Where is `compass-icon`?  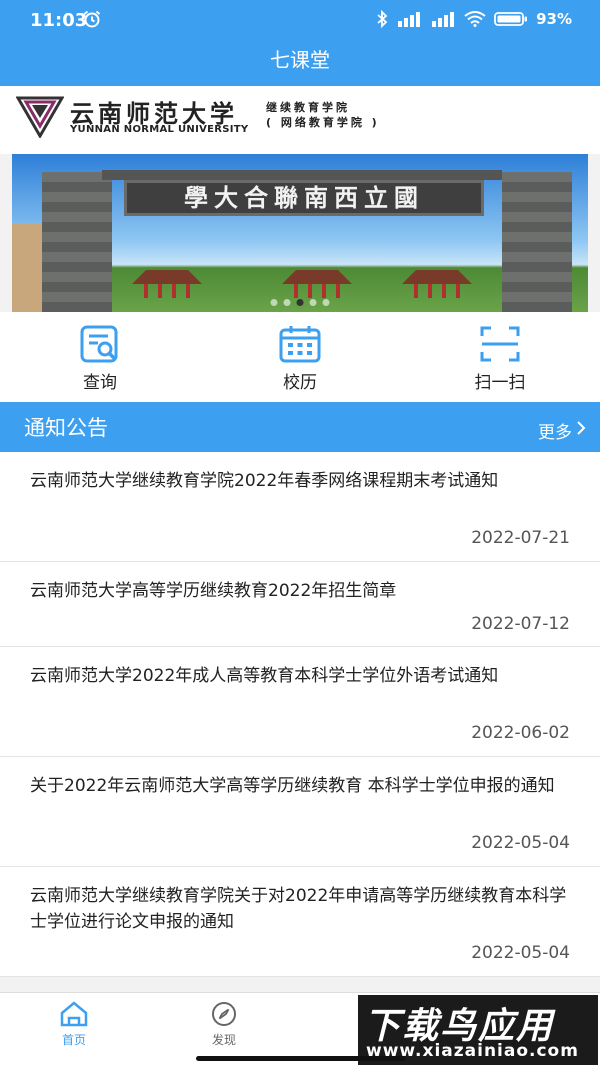 compass-icon is located at coordinates (224, 1014).